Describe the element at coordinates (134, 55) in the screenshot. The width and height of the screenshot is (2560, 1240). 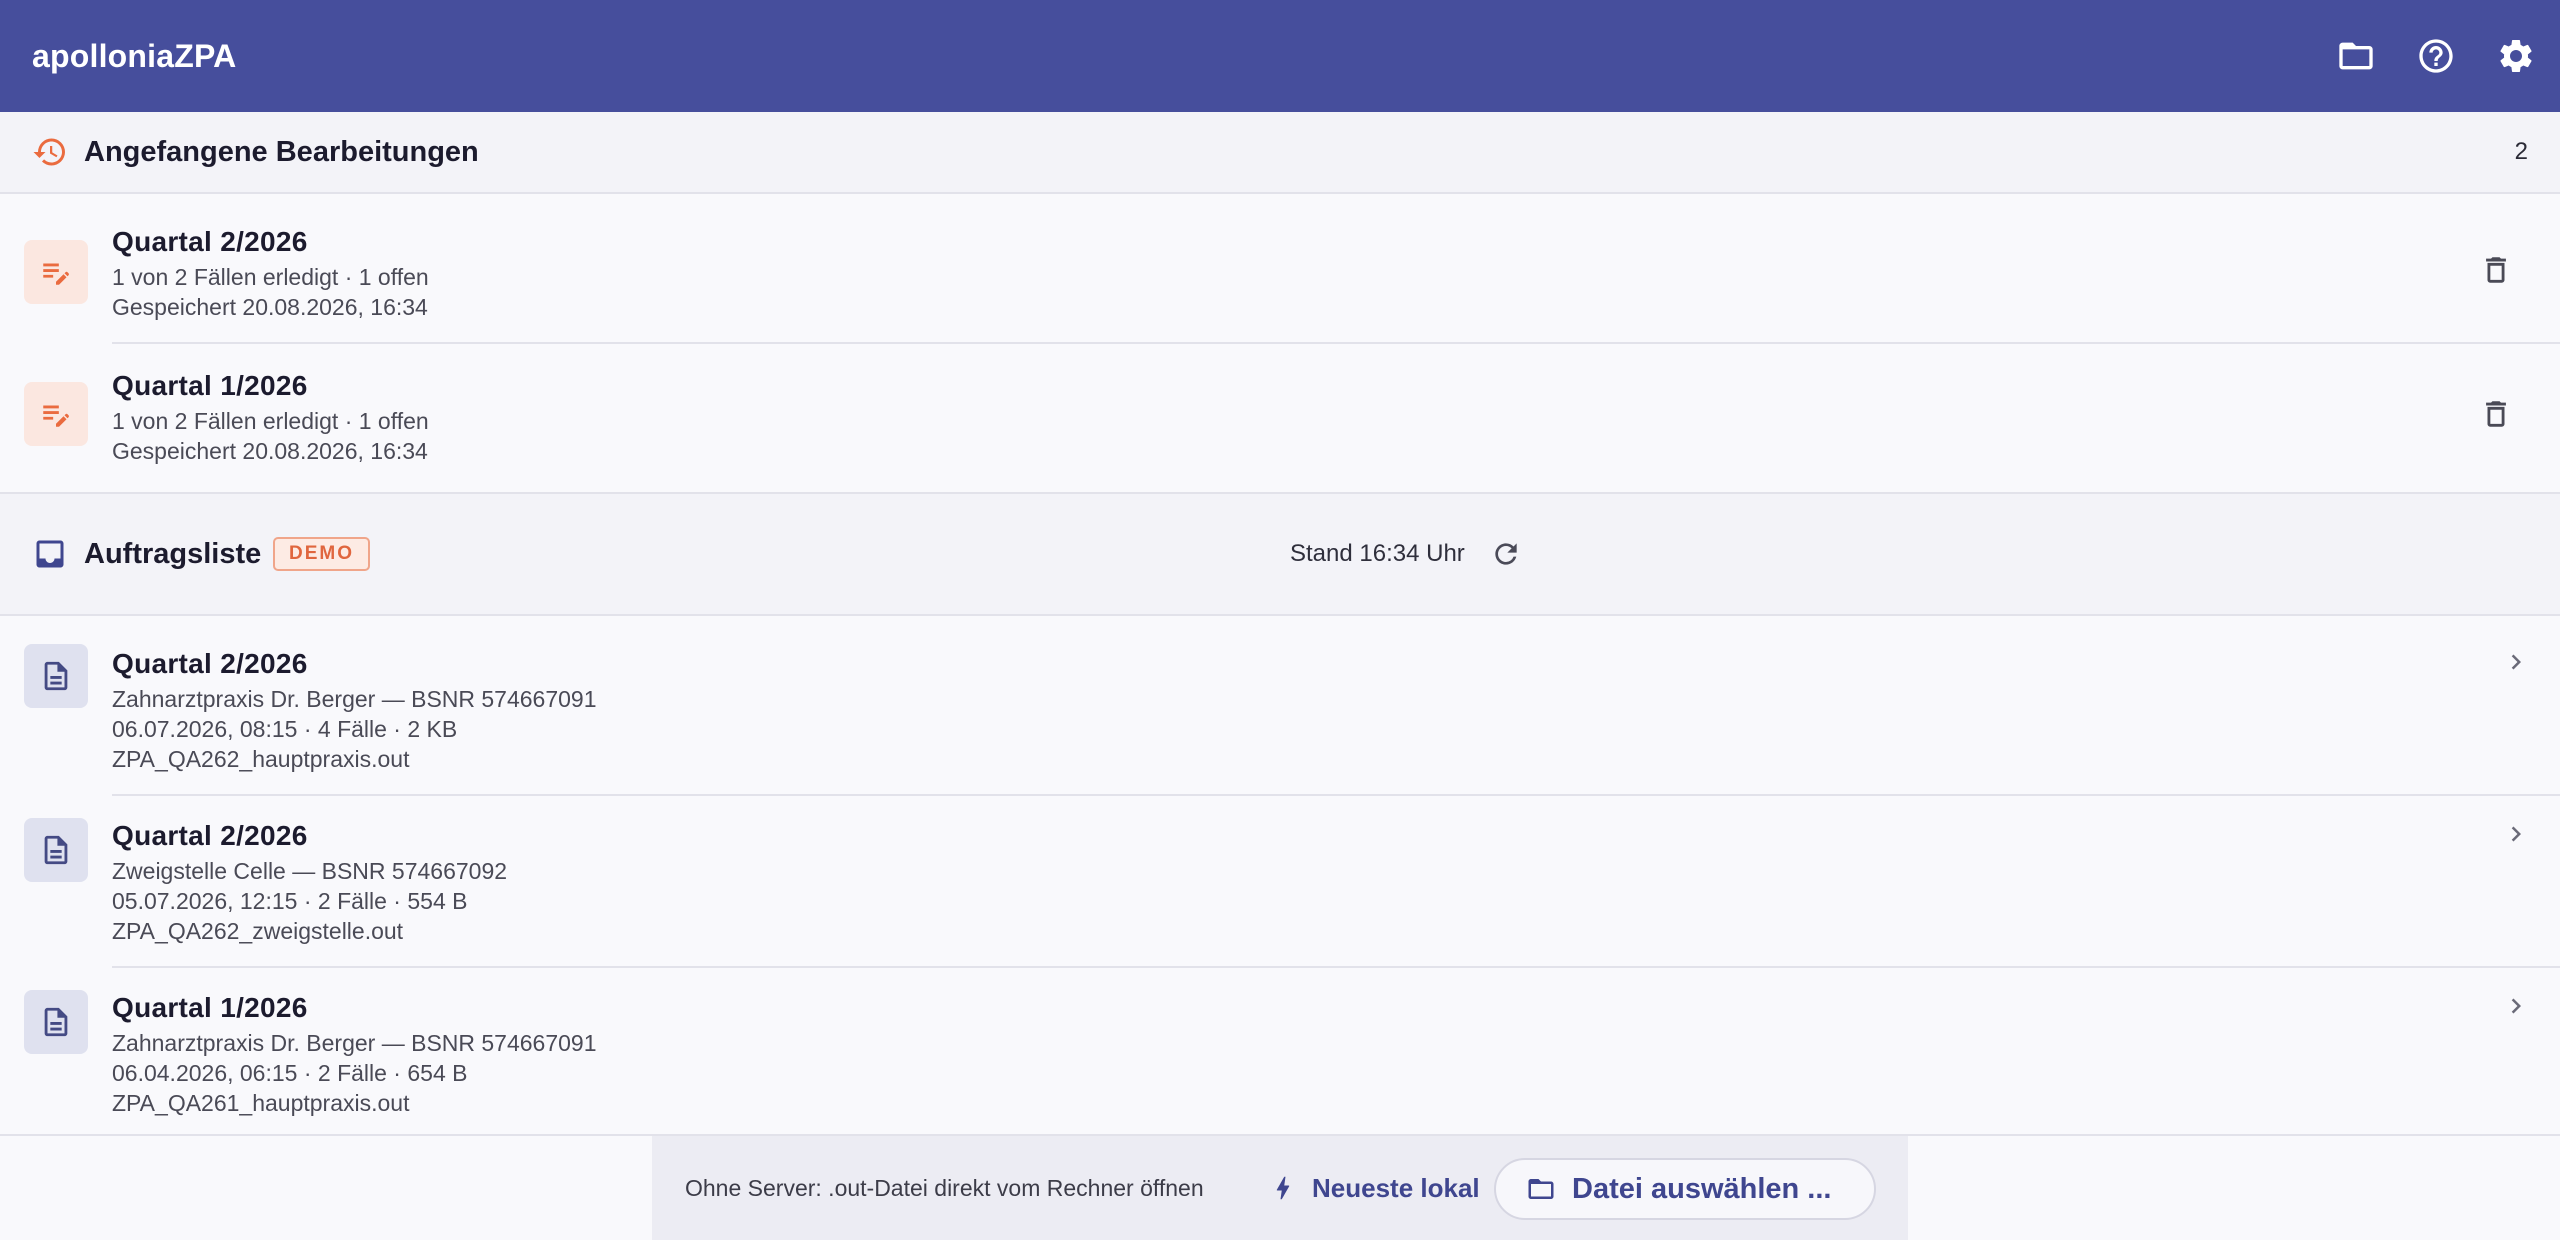
I see `app-title: apolloniaZPA` at that location.